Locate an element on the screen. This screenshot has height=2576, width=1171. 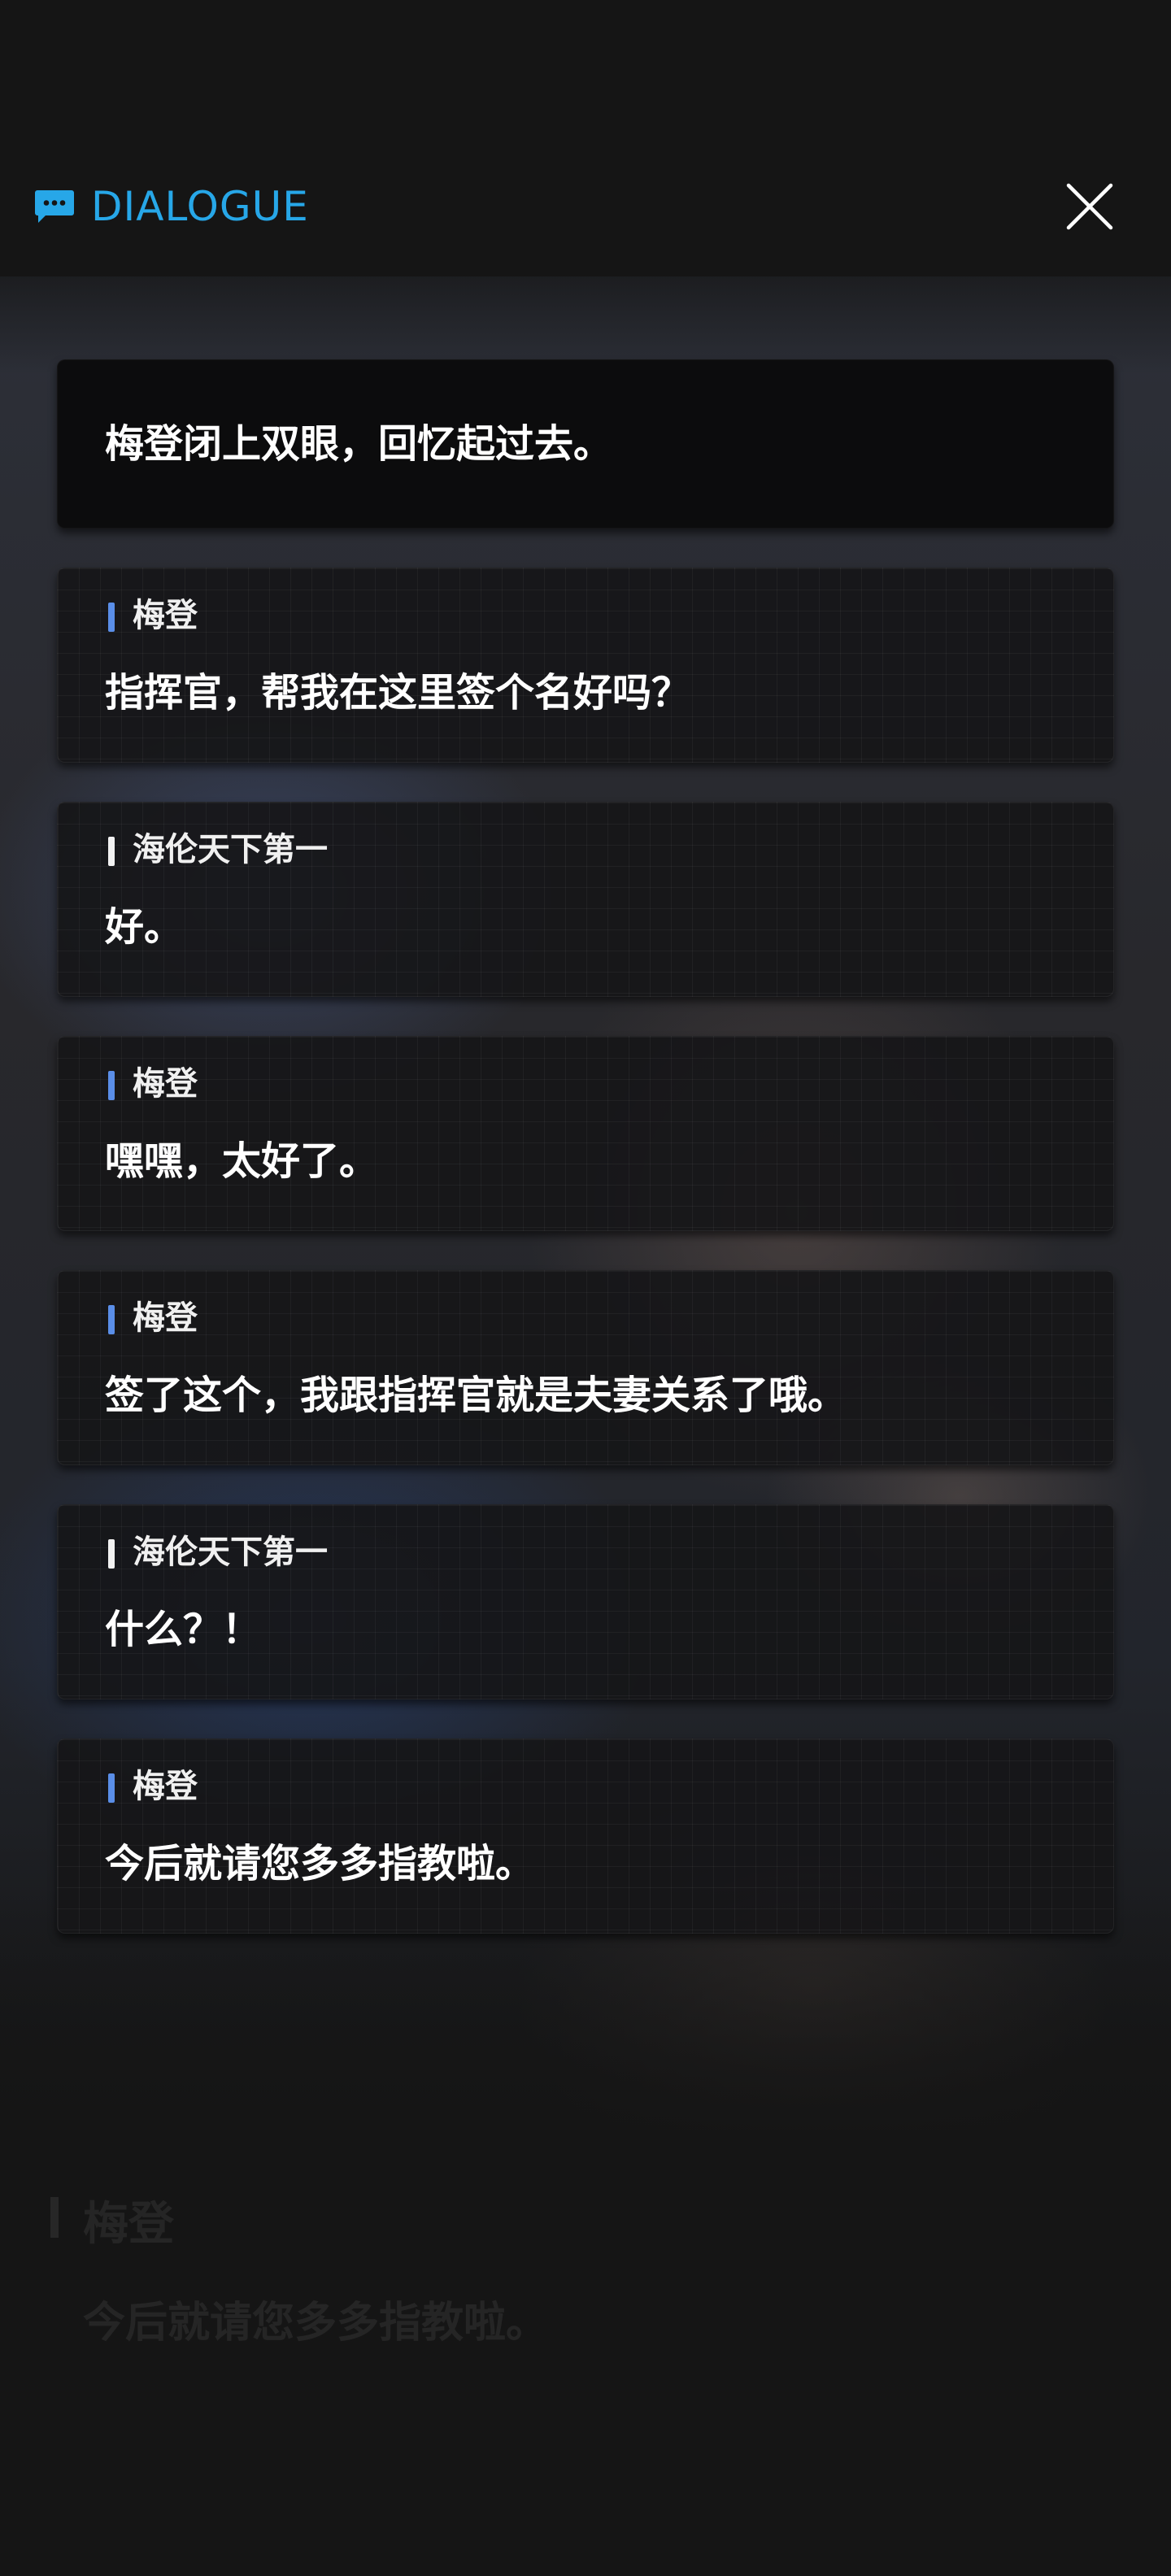
dialogue-entry: 梅登 嘿嘿，太好了。 is located at coordinates (585, 1133).